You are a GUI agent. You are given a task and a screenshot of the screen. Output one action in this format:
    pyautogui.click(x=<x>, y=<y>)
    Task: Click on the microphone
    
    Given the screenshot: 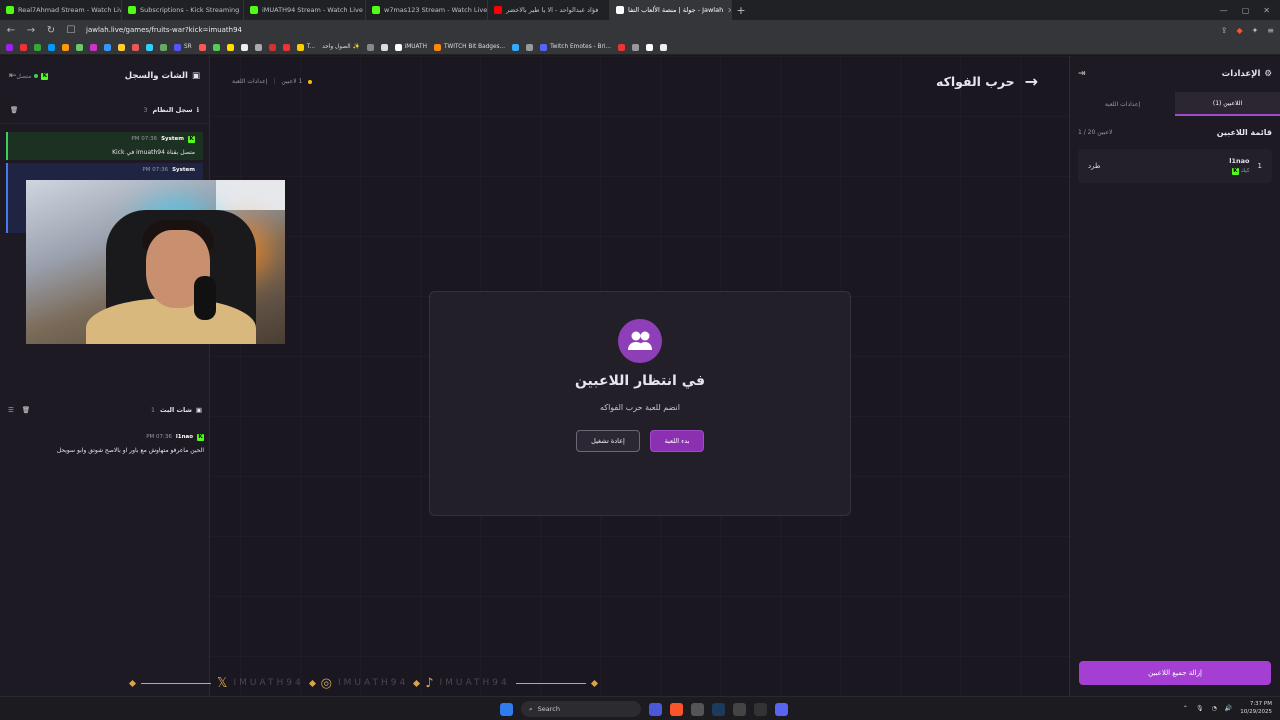 What is the action you would take?
    pyautogui.click(x=205, y=298)
    